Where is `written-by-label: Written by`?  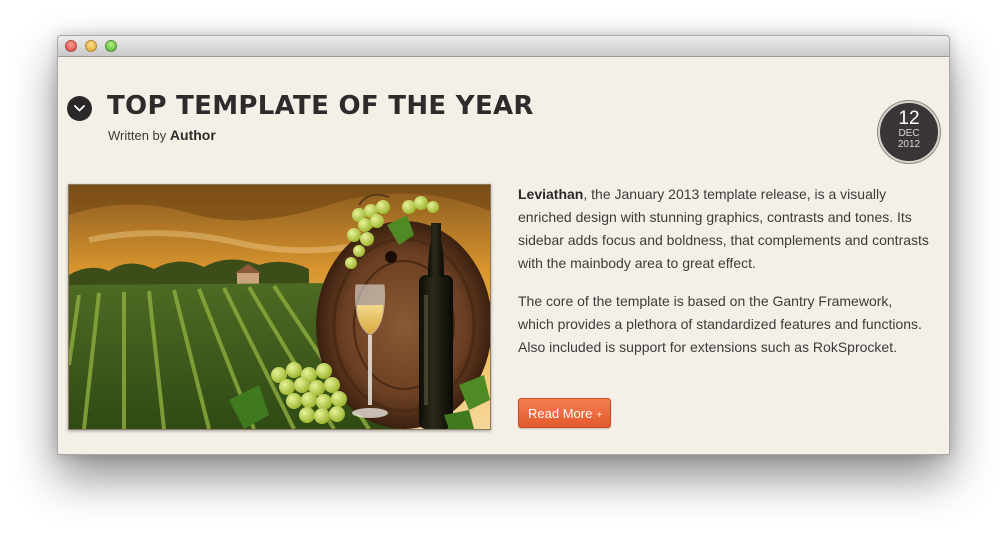 written-by-label: Written by is located at coordinates (137, 135).